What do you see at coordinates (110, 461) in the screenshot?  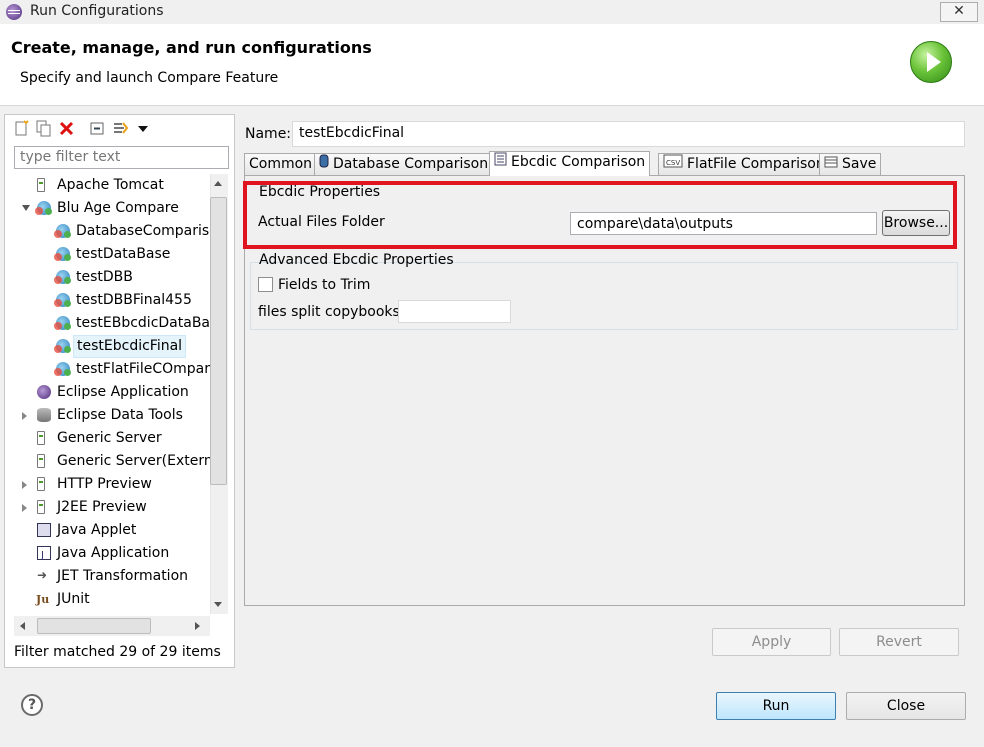 I see `tree-item: Generic Server(External` at bounding box center [110, 461].